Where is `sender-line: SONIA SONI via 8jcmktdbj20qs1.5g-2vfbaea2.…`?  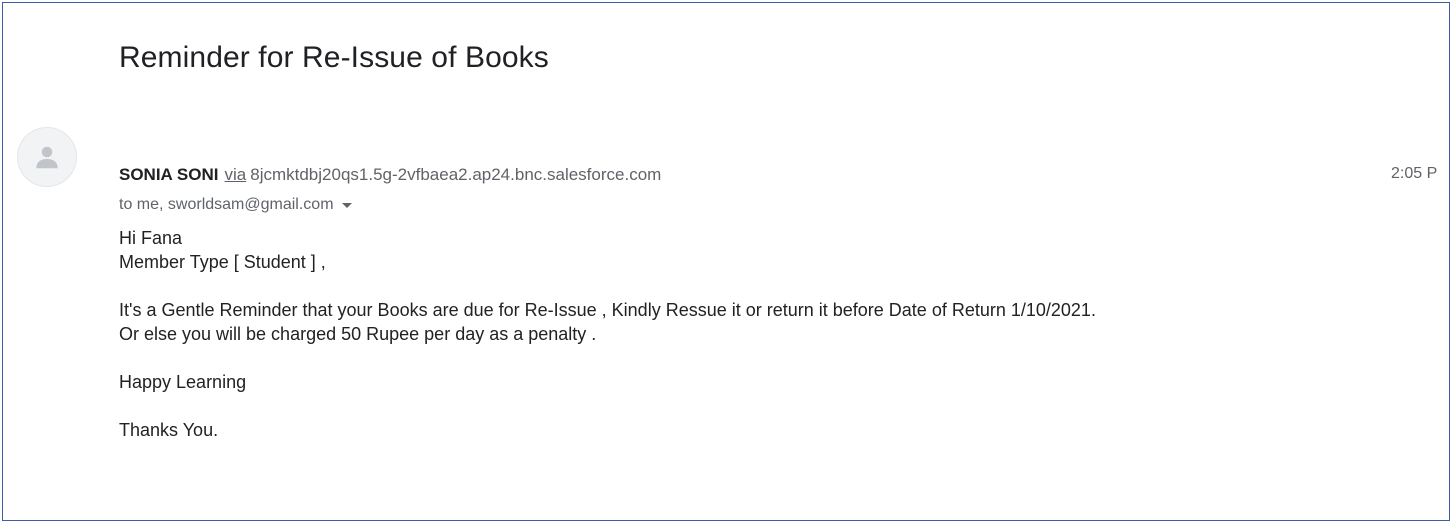 sender-line: SONIA SONI via 8jcmktdbj20qs1.5g-2vfbaea2.… is located at coordinates (390, 175).